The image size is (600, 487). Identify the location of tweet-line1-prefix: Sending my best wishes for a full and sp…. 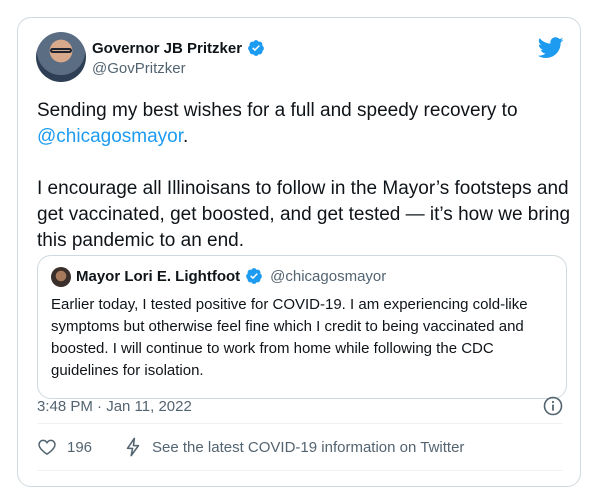
(277, 110).